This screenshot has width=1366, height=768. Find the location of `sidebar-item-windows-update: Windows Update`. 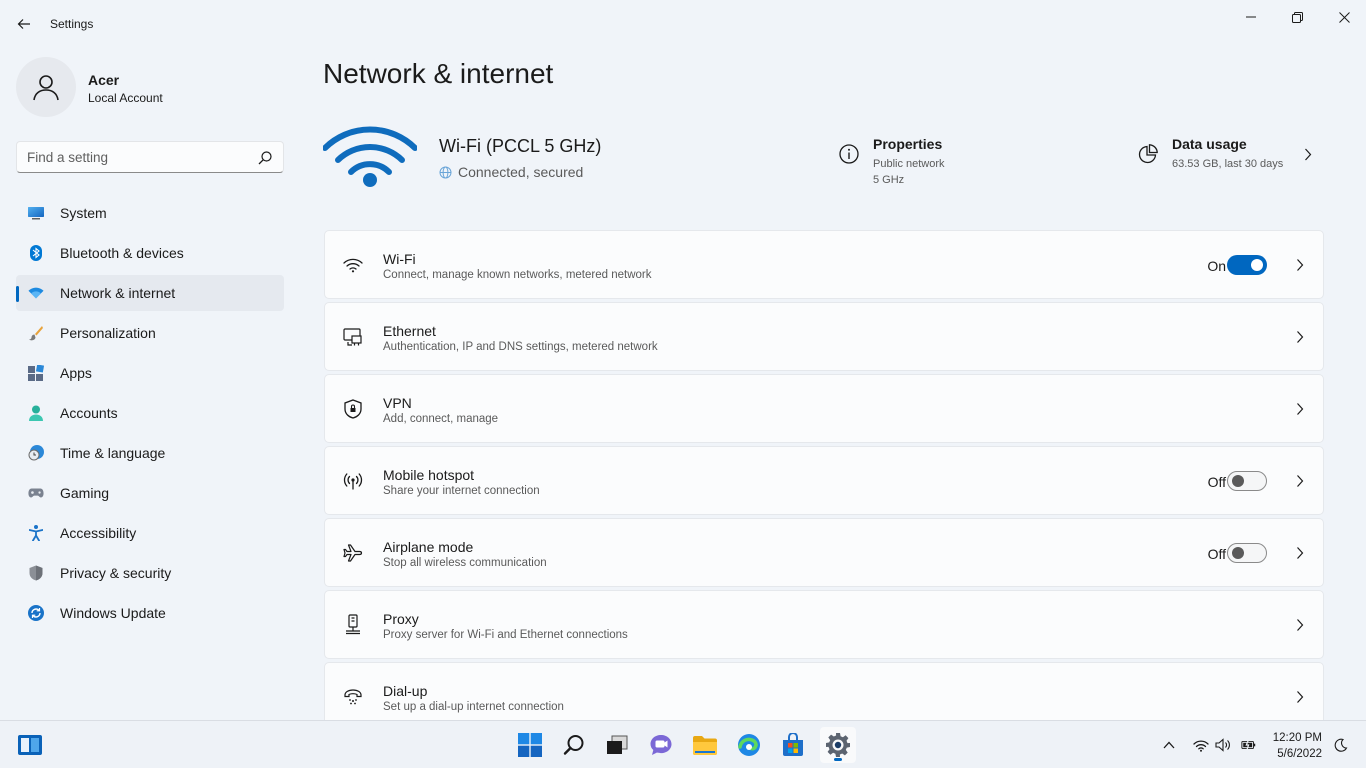

sidebar-item-windows-update: Windows Update is located at coordinates (150, 613).